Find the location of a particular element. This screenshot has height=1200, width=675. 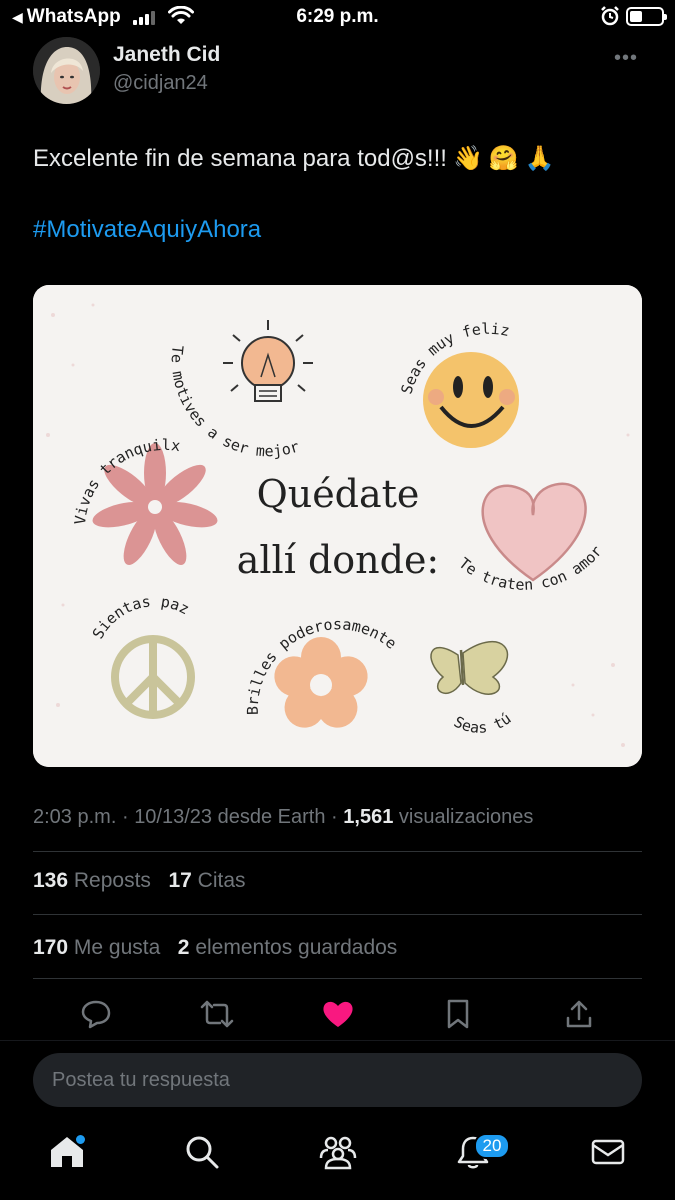

battery-icon is located at coordinates (646, 16).